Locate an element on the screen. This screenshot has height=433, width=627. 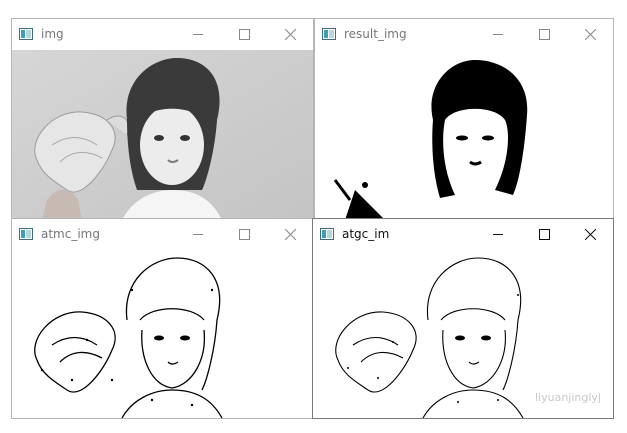
window-title: img is located at coordinates (52, 34).